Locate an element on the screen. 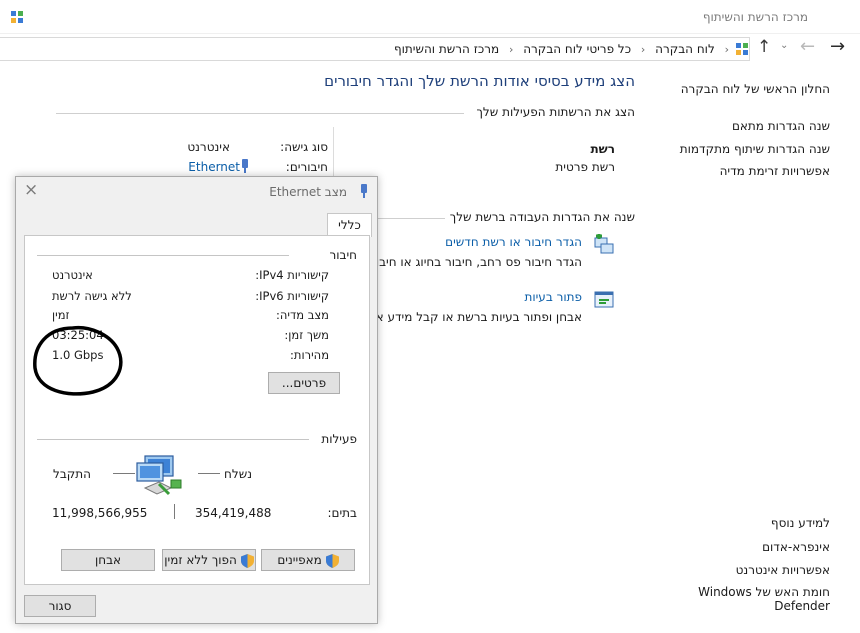 This screenshot has width=860, height=633. media-state-label: מצב מדיה: is located at coordinates (302, 315).